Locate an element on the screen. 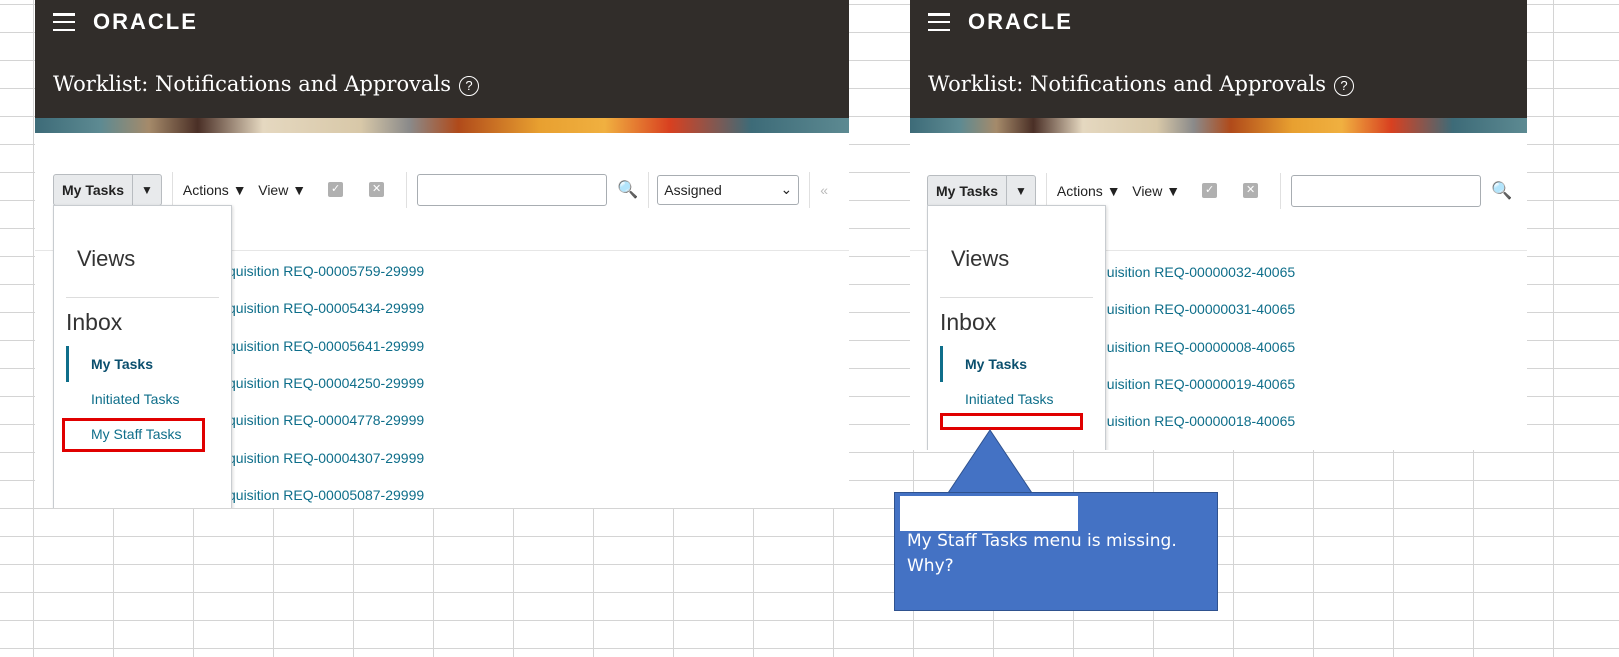  task-link: quisition REQ-00005641-29999 is located at coordinates (326, 346).